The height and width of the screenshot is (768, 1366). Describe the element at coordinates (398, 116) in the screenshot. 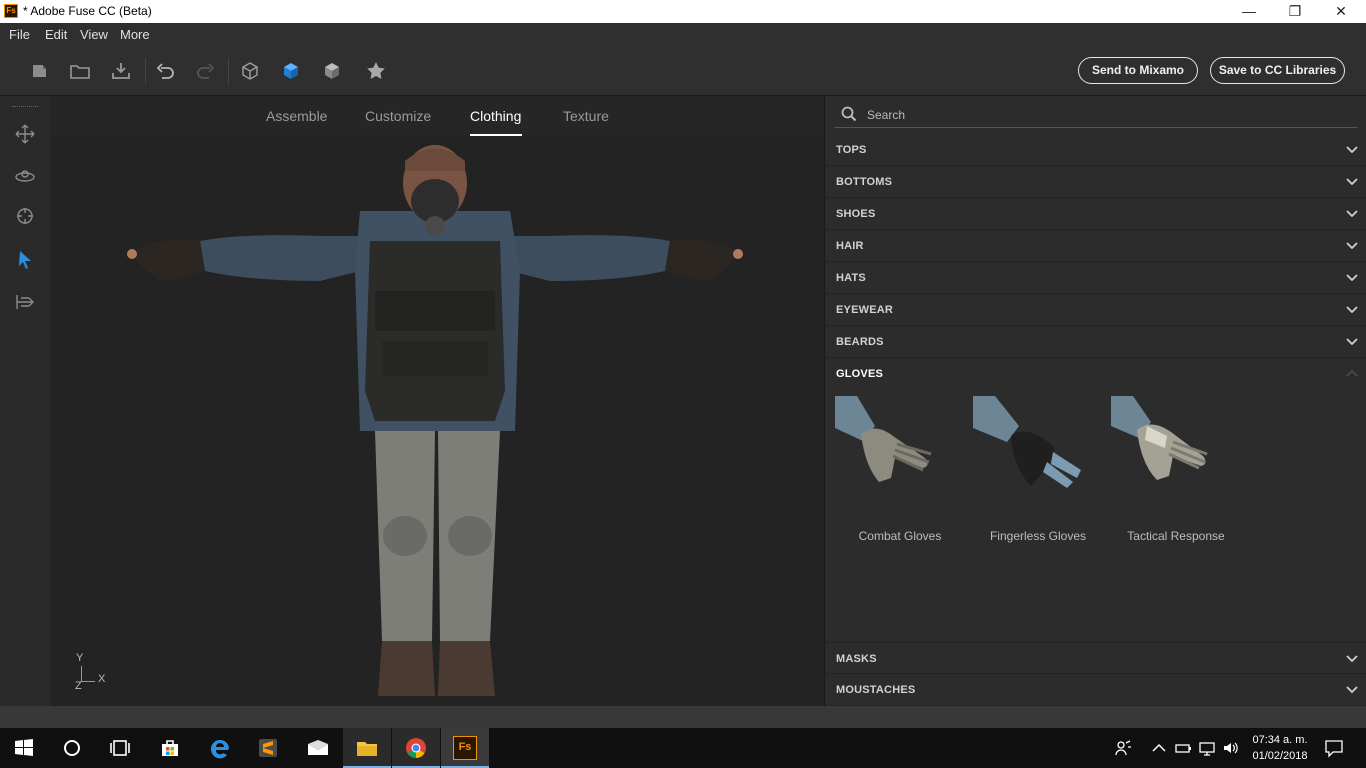

I see `tab-customize: Customize` at that location.